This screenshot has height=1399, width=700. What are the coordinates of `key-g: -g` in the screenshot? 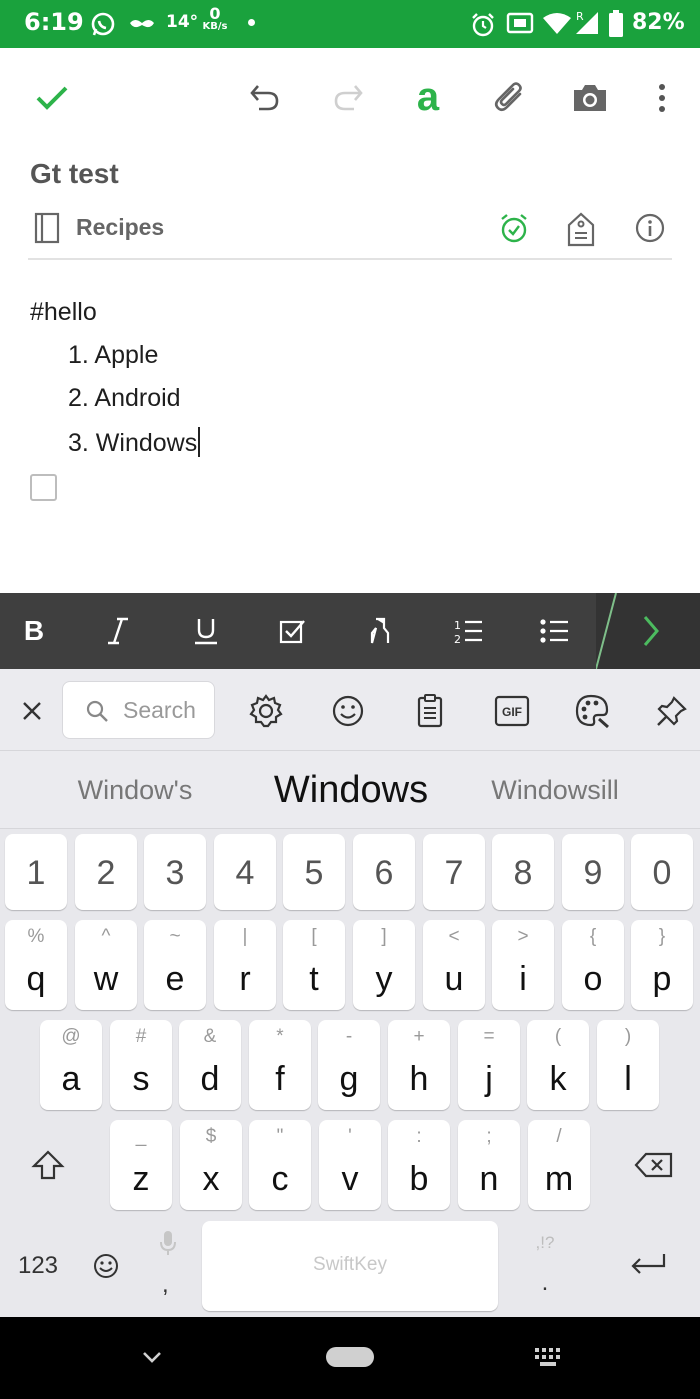 It's located at (349, 1065).